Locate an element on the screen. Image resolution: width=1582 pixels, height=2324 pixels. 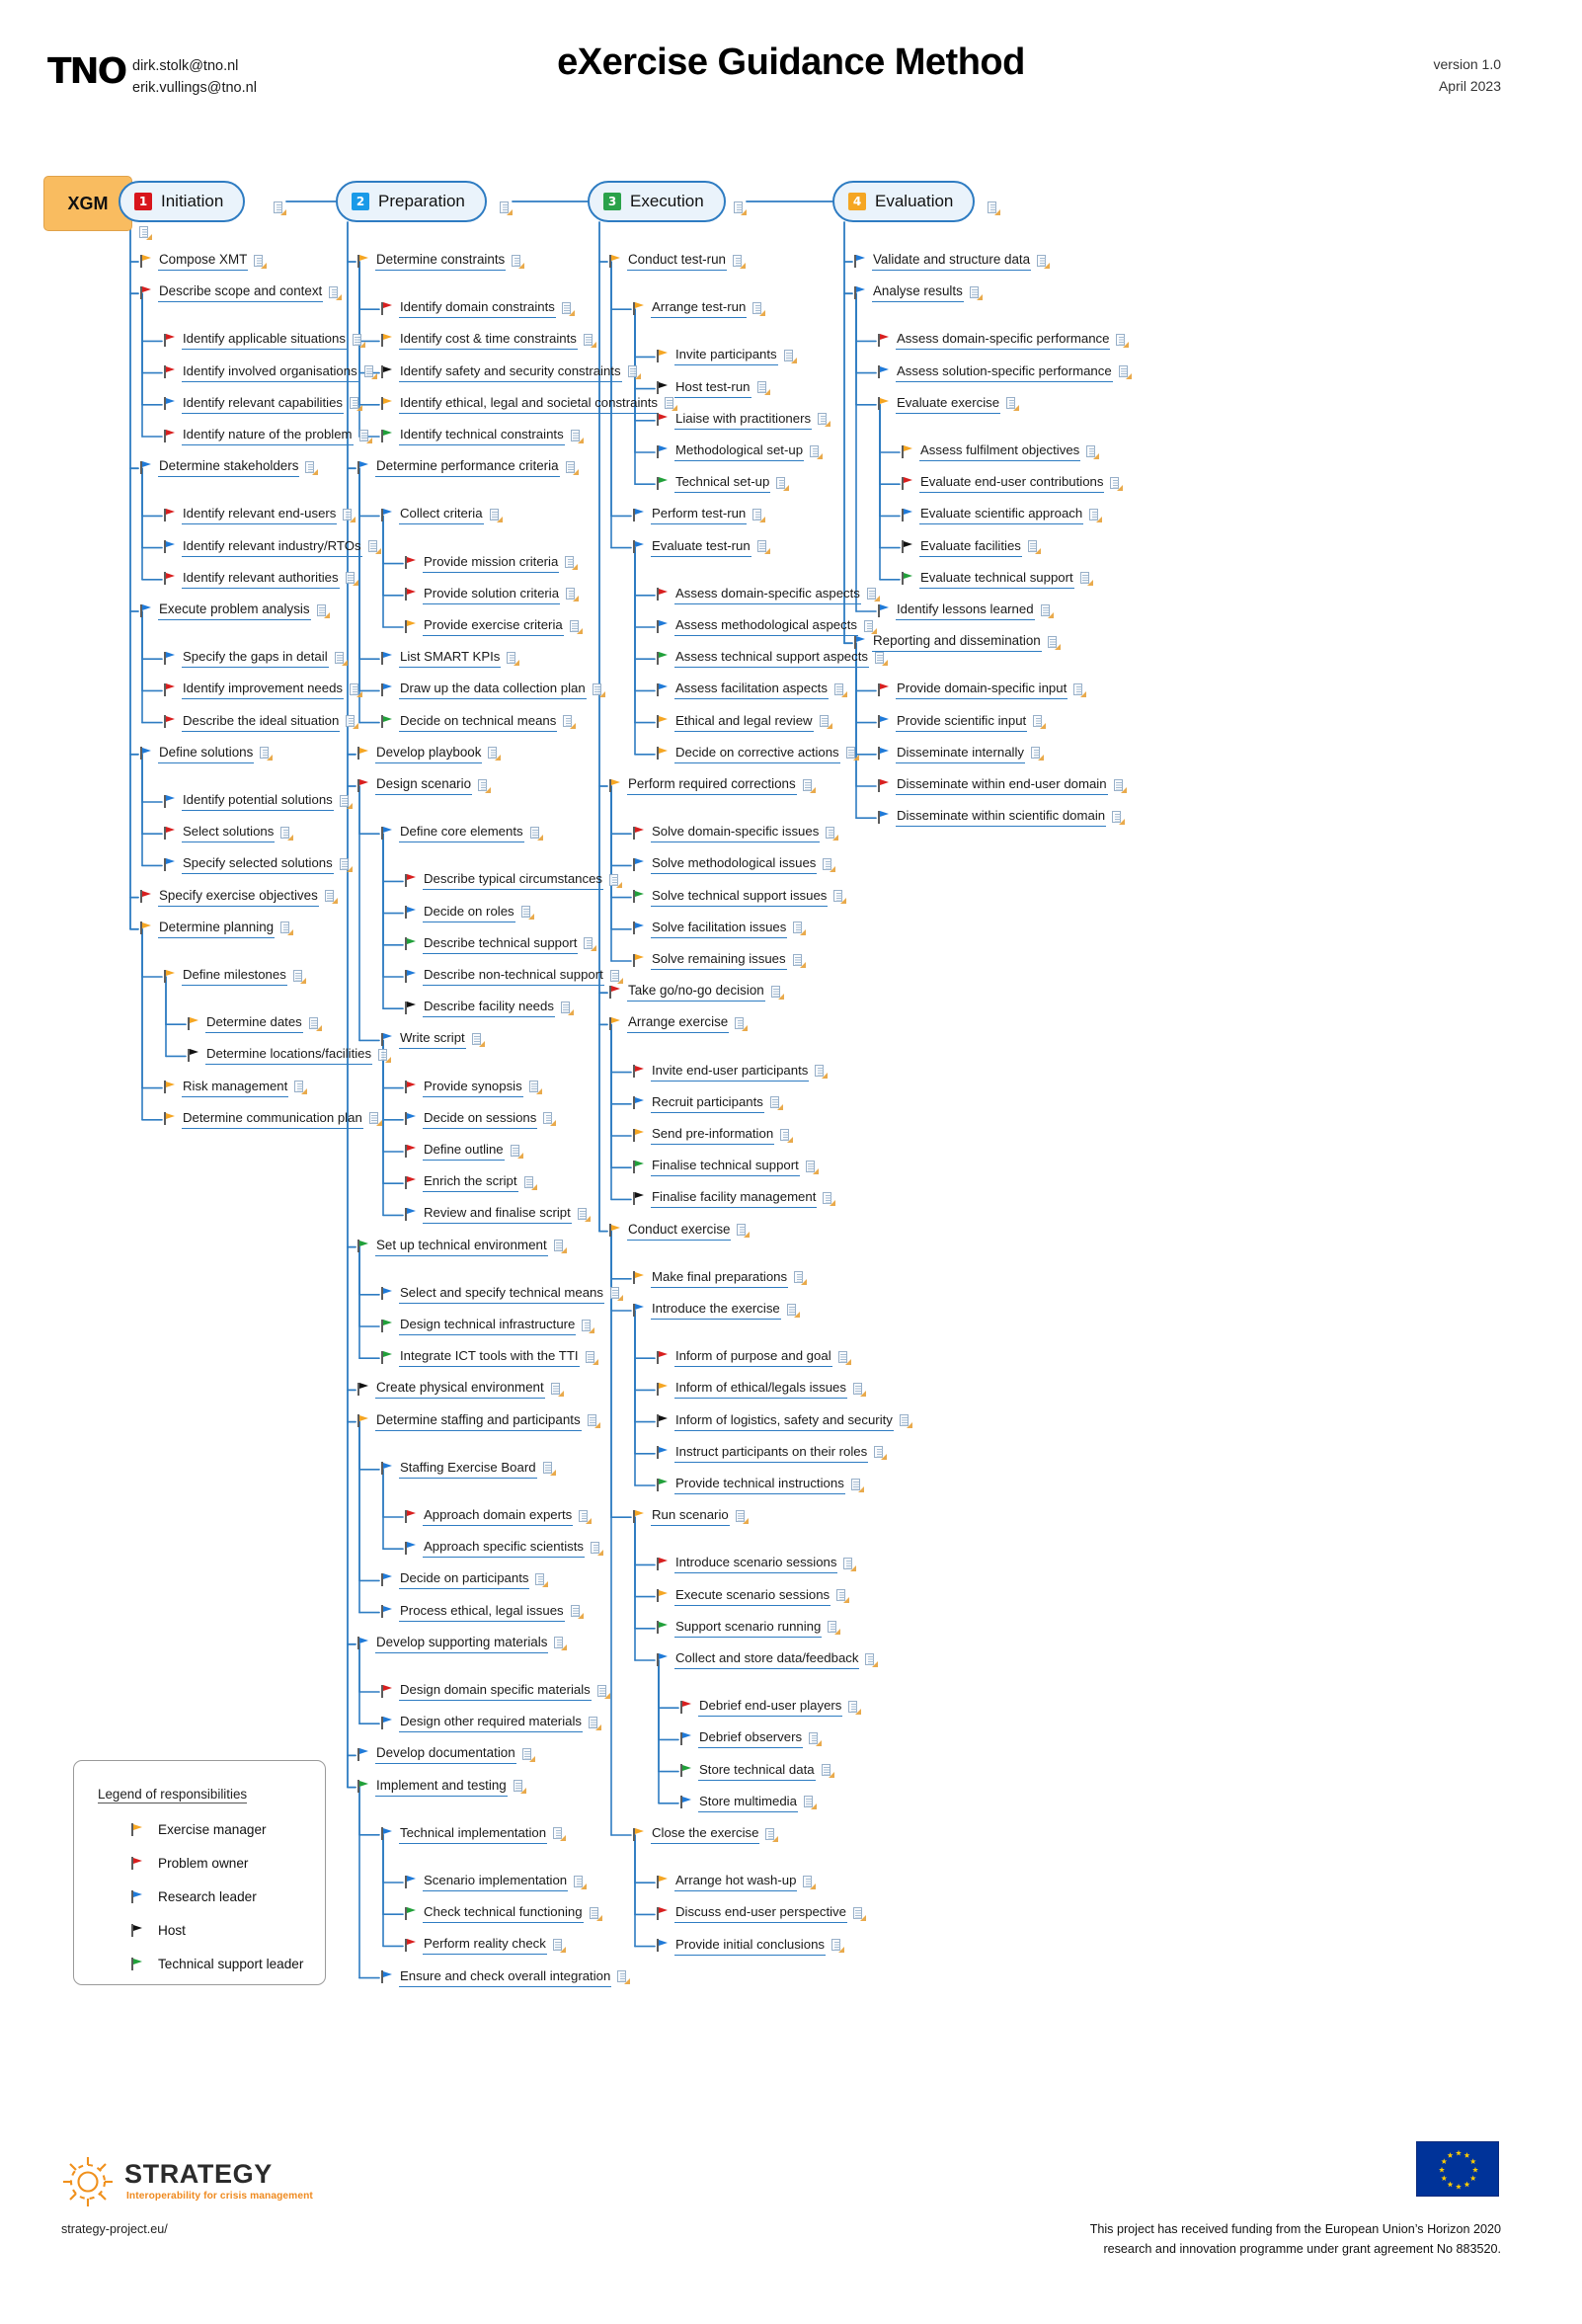
topic-identify-applicable-situations: Identify applicable situations is located at coordinates (264, 341).